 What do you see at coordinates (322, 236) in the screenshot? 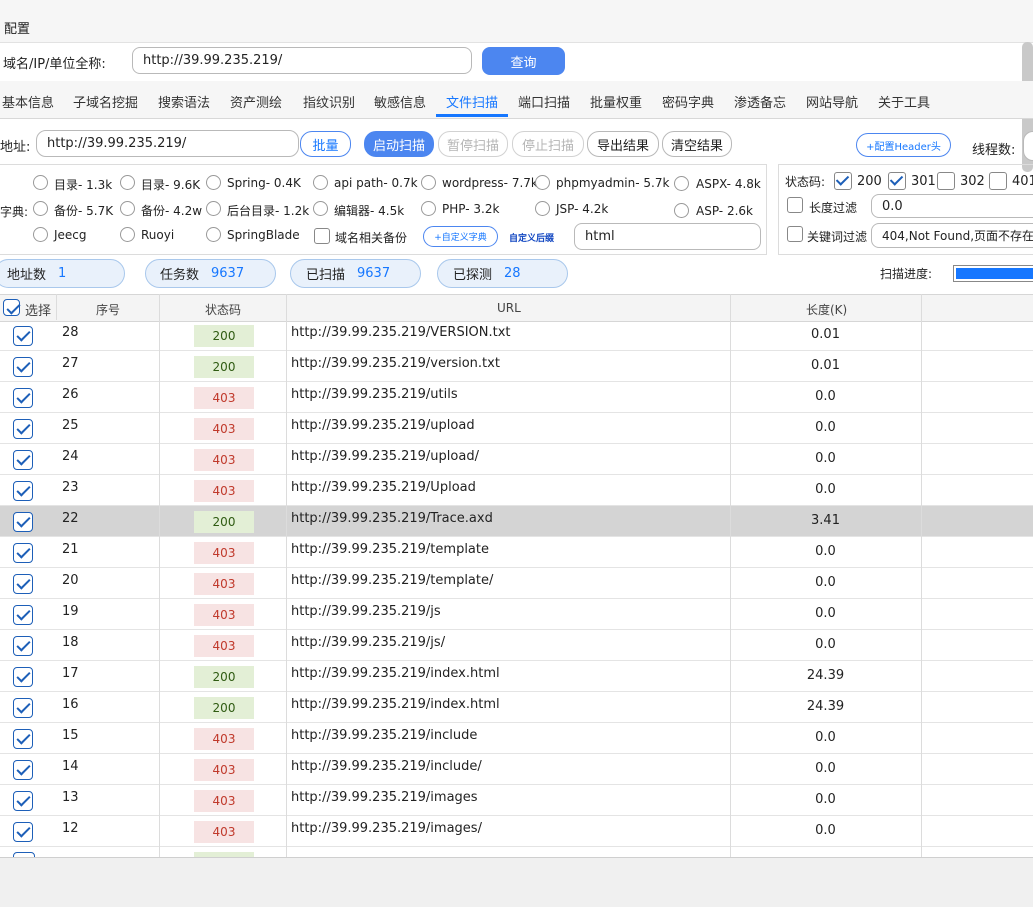
I see `domain-backup-checkbox` at bounding box center [322, 236].